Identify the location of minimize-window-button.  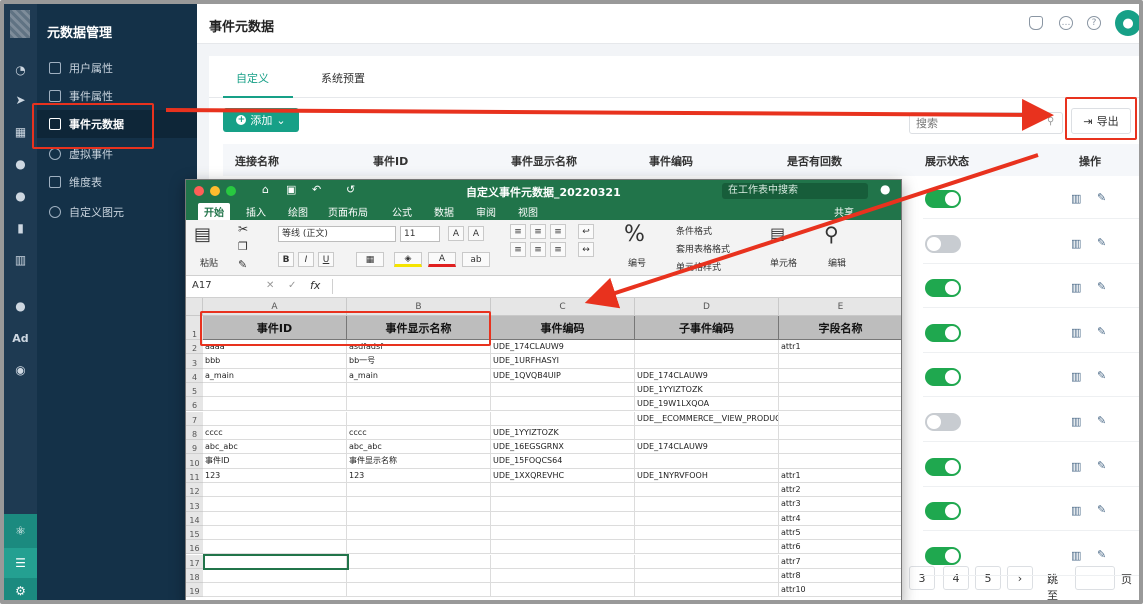
(215, 191).